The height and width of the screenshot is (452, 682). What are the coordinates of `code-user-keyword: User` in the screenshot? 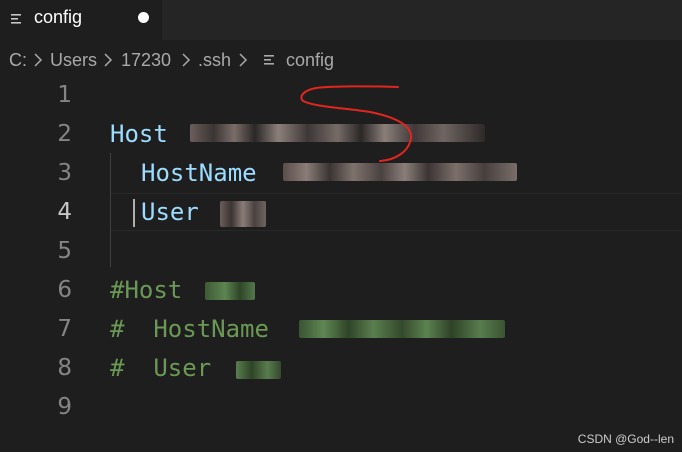 It's located at (170, 212).